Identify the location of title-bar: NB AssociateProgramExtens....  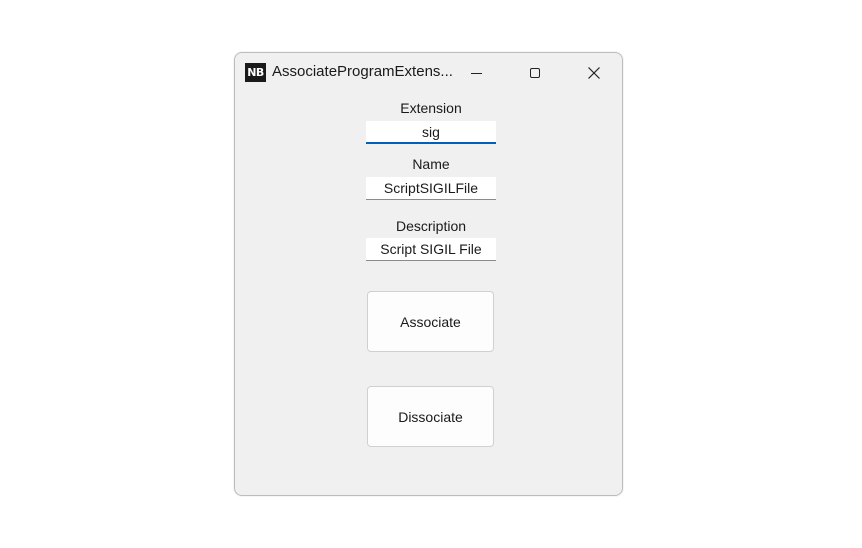
(428, 73).